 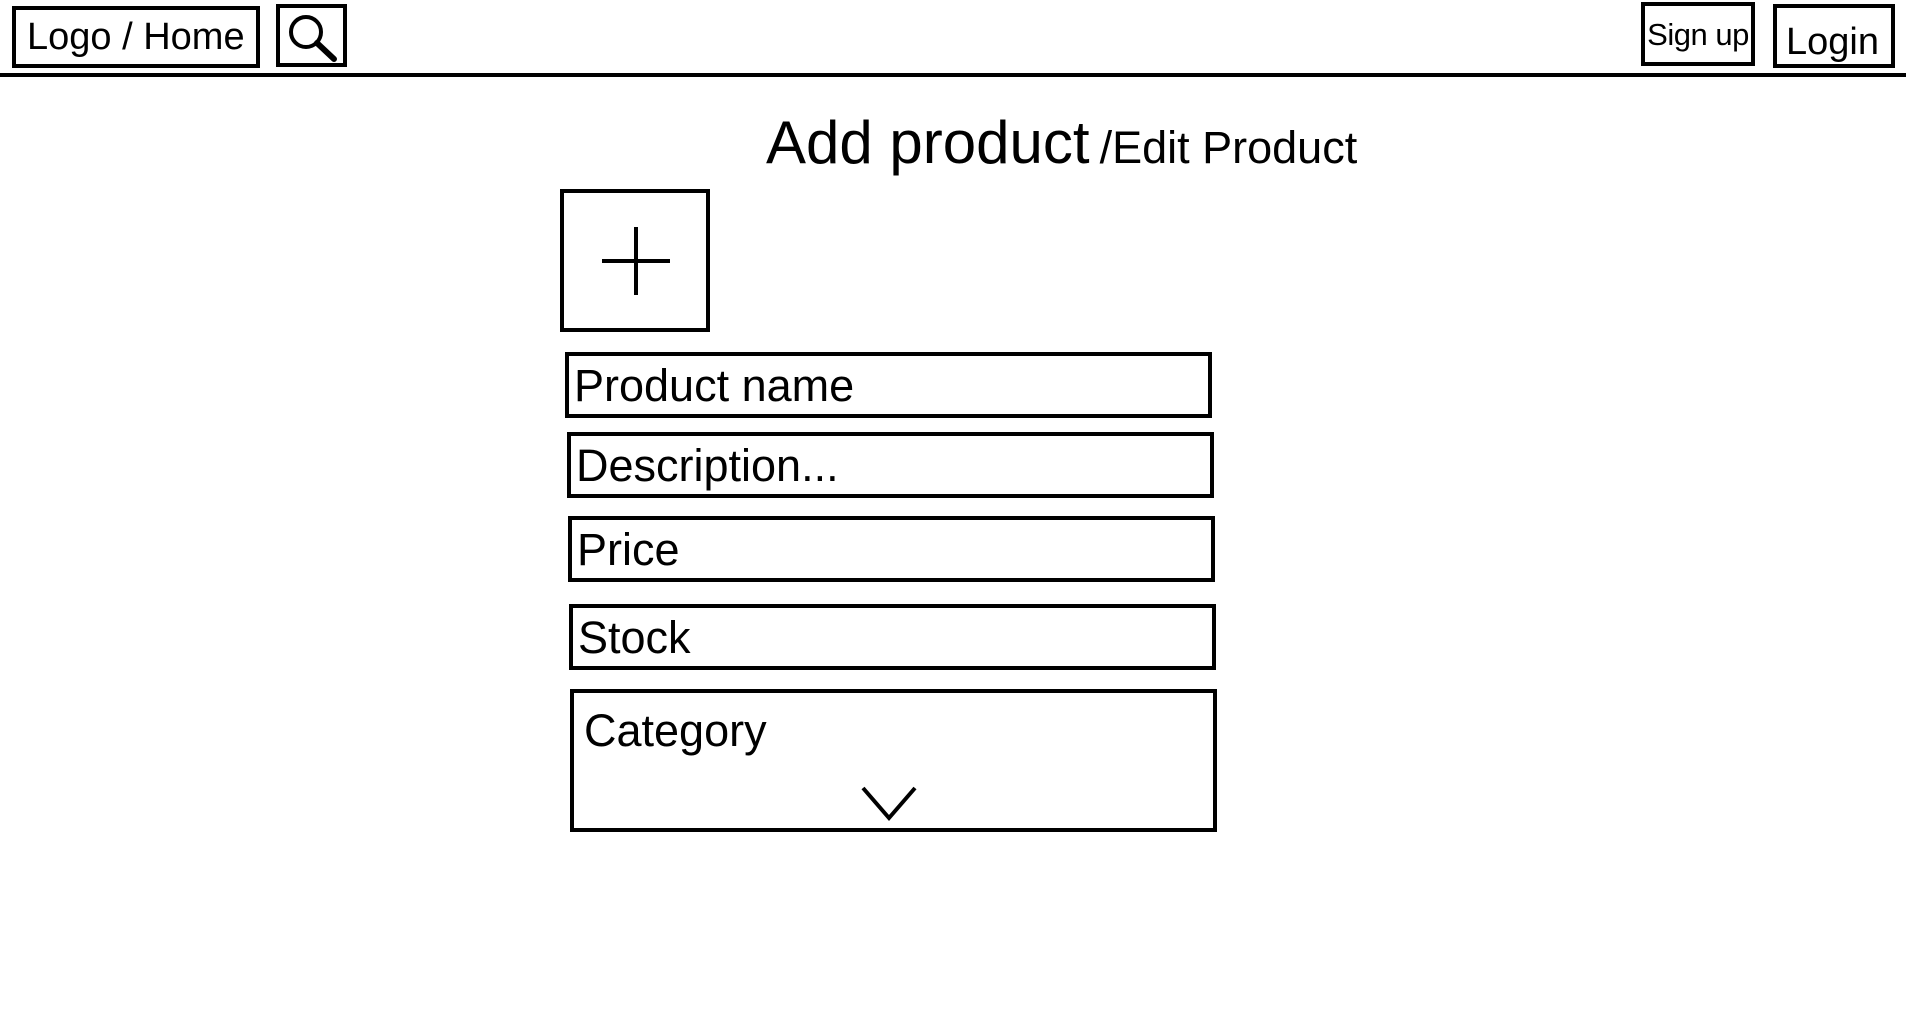 I want to click on page-title-sub: /Edit Product, so click(x=1228, y=147).